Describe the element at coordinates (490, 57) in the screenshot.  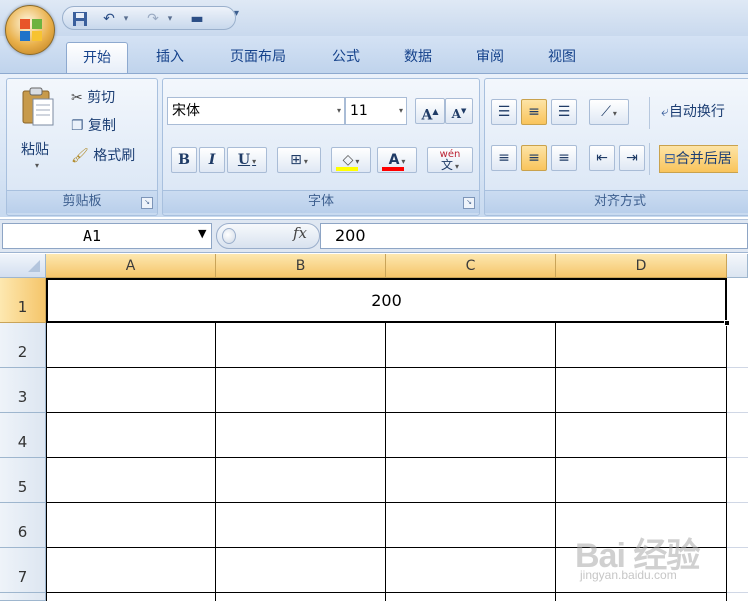
I see `tab-review: 审阅` at that location.